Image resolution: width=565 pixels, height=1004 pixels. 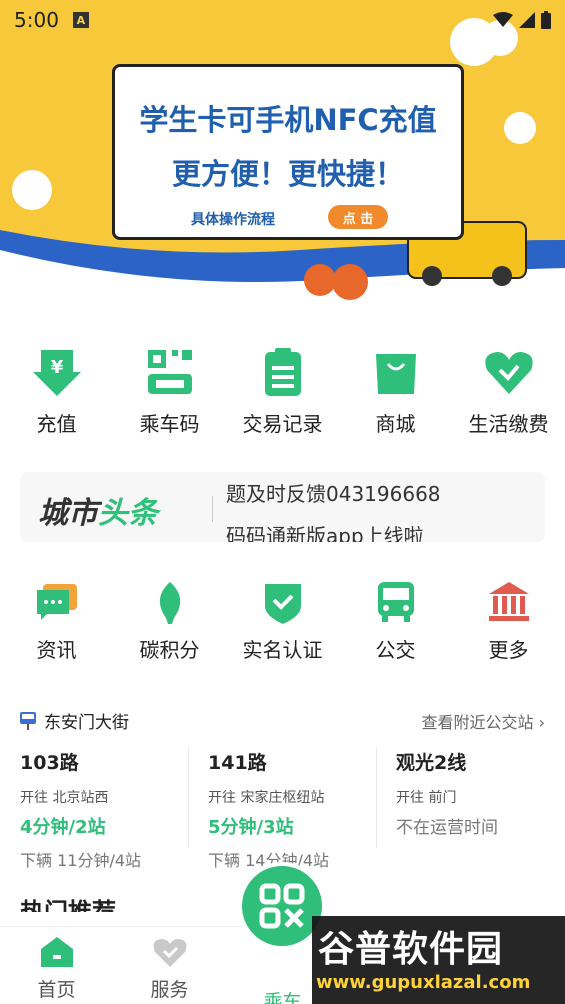 What do you see at coordinates (94, 809) in the screenshot?
I see `route-card: 103路 开往 北京站西 4分钟/2站 下辆 11分钟/4站` at bounding box center [94, 809].